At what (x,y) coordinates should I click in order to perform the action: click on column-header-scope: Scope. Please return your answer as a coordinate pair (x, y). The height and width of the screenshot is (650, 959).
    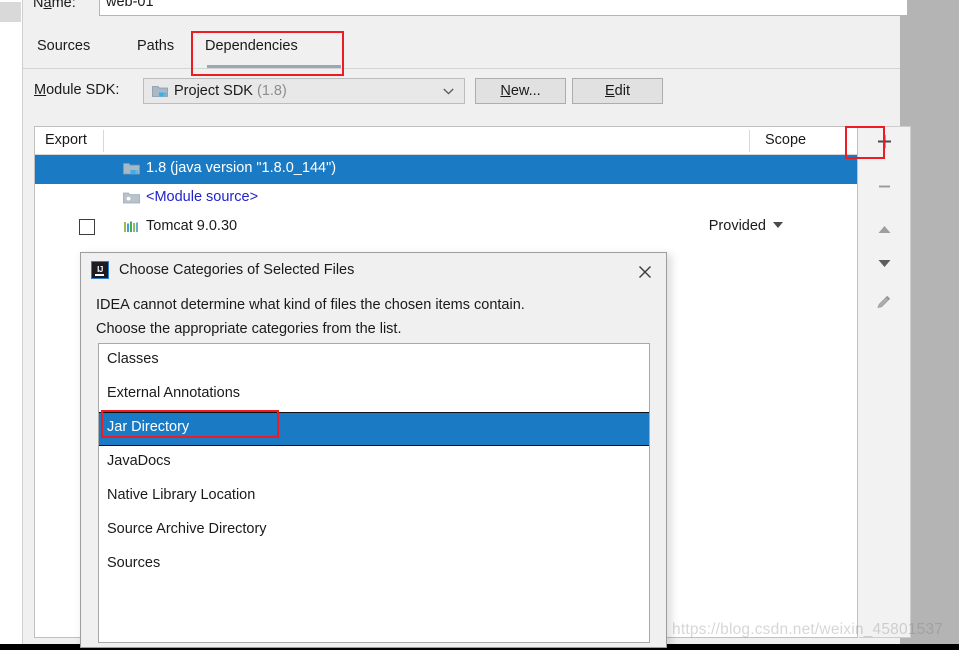
    Looking at the image, I should click on (785, 140).